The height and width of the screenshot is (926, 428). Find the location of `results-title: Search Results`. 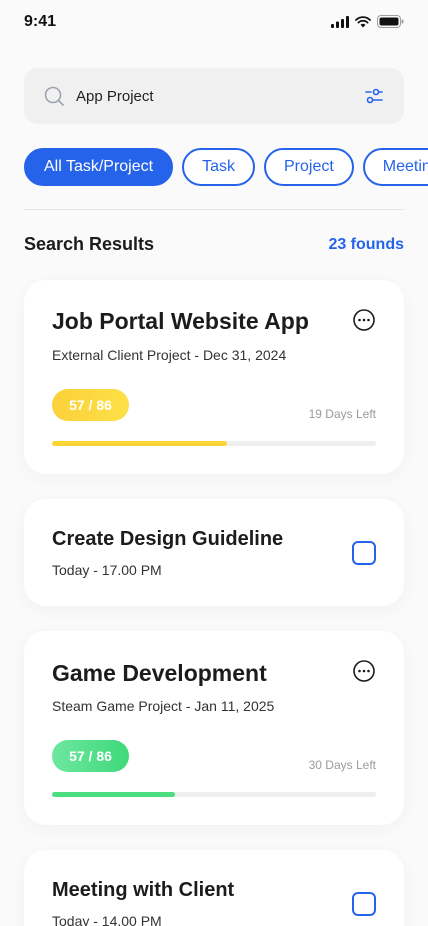

results-title: Search Results is located at coordinates (89, 244).